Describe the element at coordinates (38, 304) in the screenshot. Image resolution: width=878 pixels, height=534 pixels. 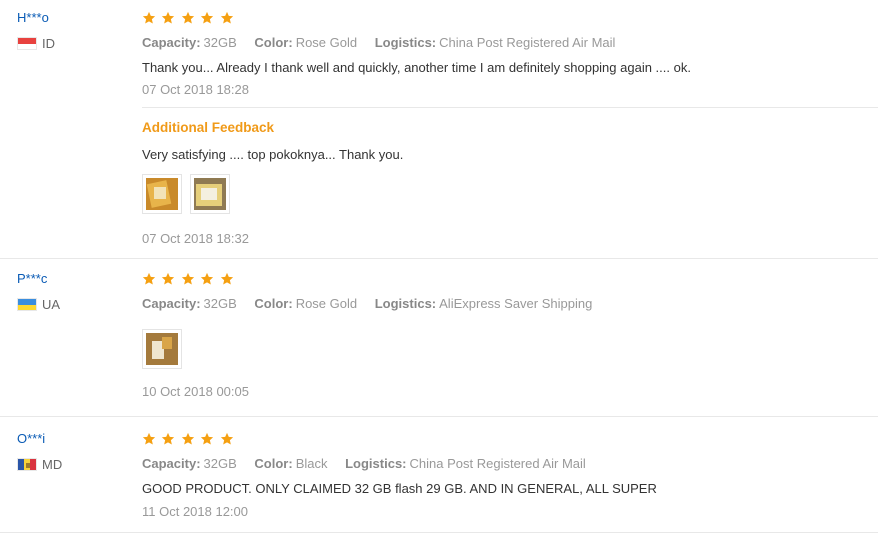
I see `reviewer-country: UA` at that location.